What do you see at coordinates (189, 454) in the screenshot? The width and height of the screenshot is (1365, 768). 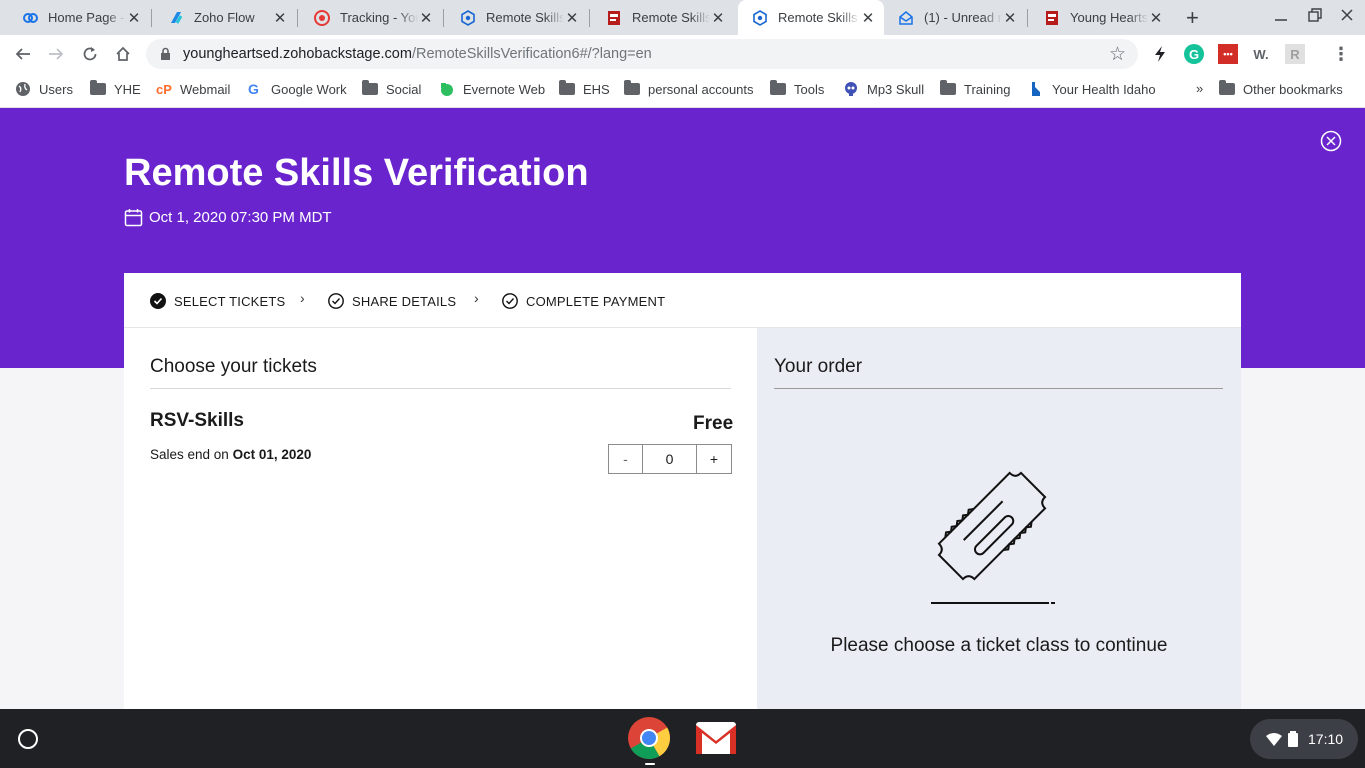 I see `sales-end-prefix: Sales end on` at bounding box center [189, 454].